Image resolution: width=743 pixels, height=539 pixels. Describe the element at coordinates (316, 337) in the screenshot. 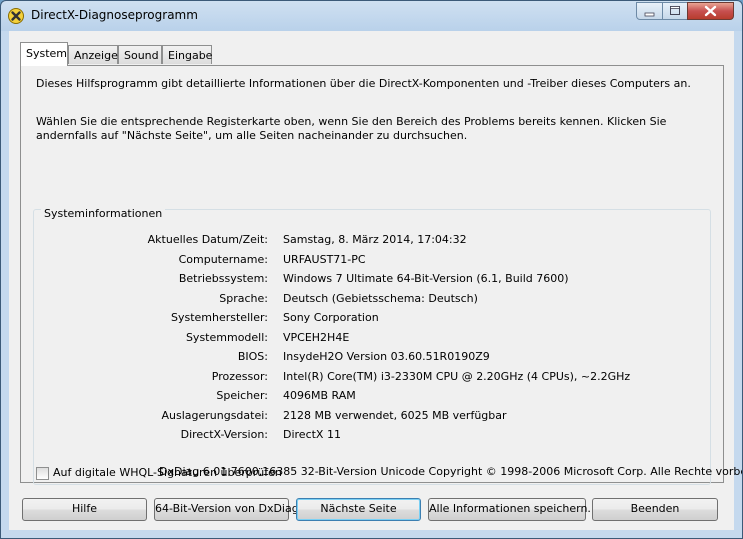

I see `info-value: VPCEH2H4E` at that location.